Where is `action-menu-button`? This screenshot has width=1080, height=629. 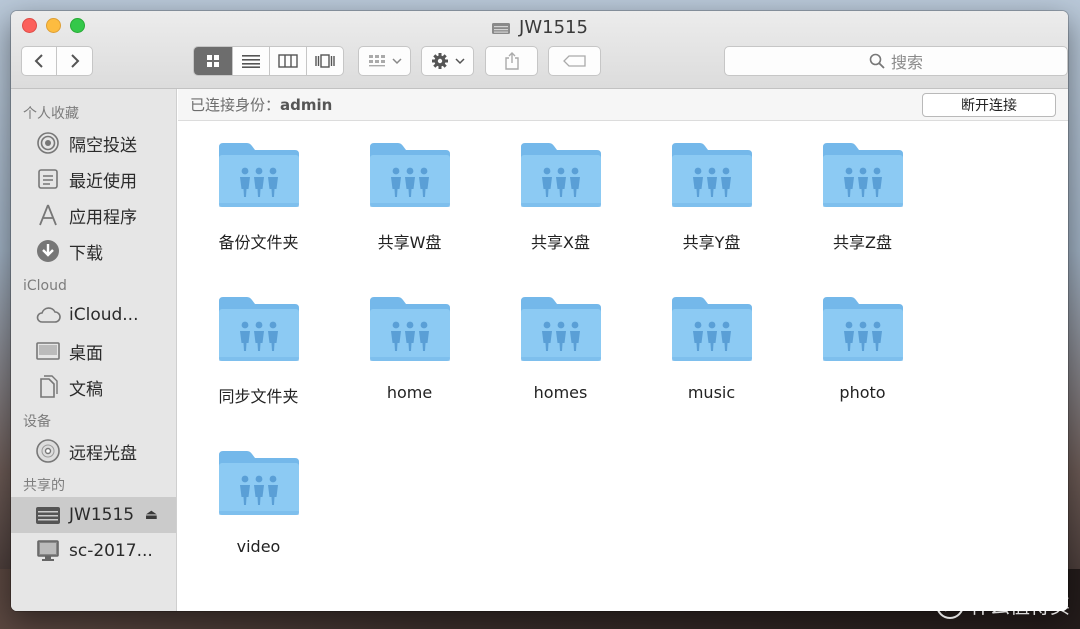 action-menu-button is located at coordinates (447, 61).